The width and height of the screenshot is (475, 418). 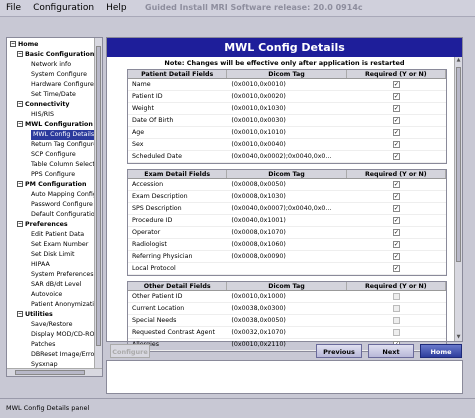 What do you see at coordinates (458, 60) in the screenshot?
I see `scroll-up-icon: ▲` at bounding box center [458, 60].